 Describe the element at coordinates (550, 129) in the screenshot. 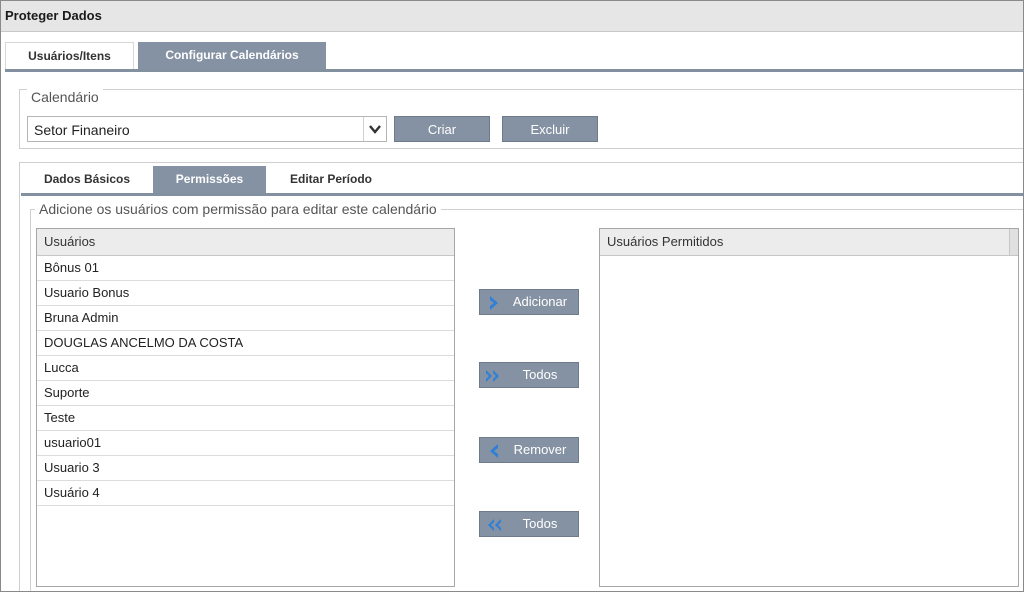

I see `delete-button: Excluir` at that location.